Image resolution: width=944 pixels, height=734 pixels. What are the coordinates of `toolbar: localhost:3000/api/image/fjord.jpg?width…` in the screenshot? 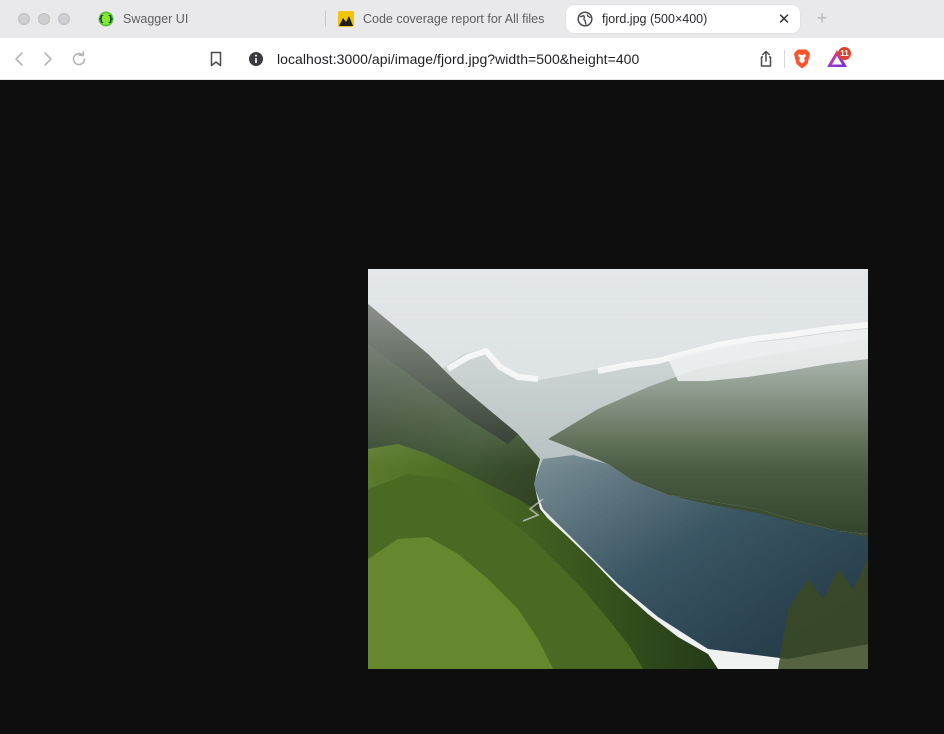 It's located at (472, 59).